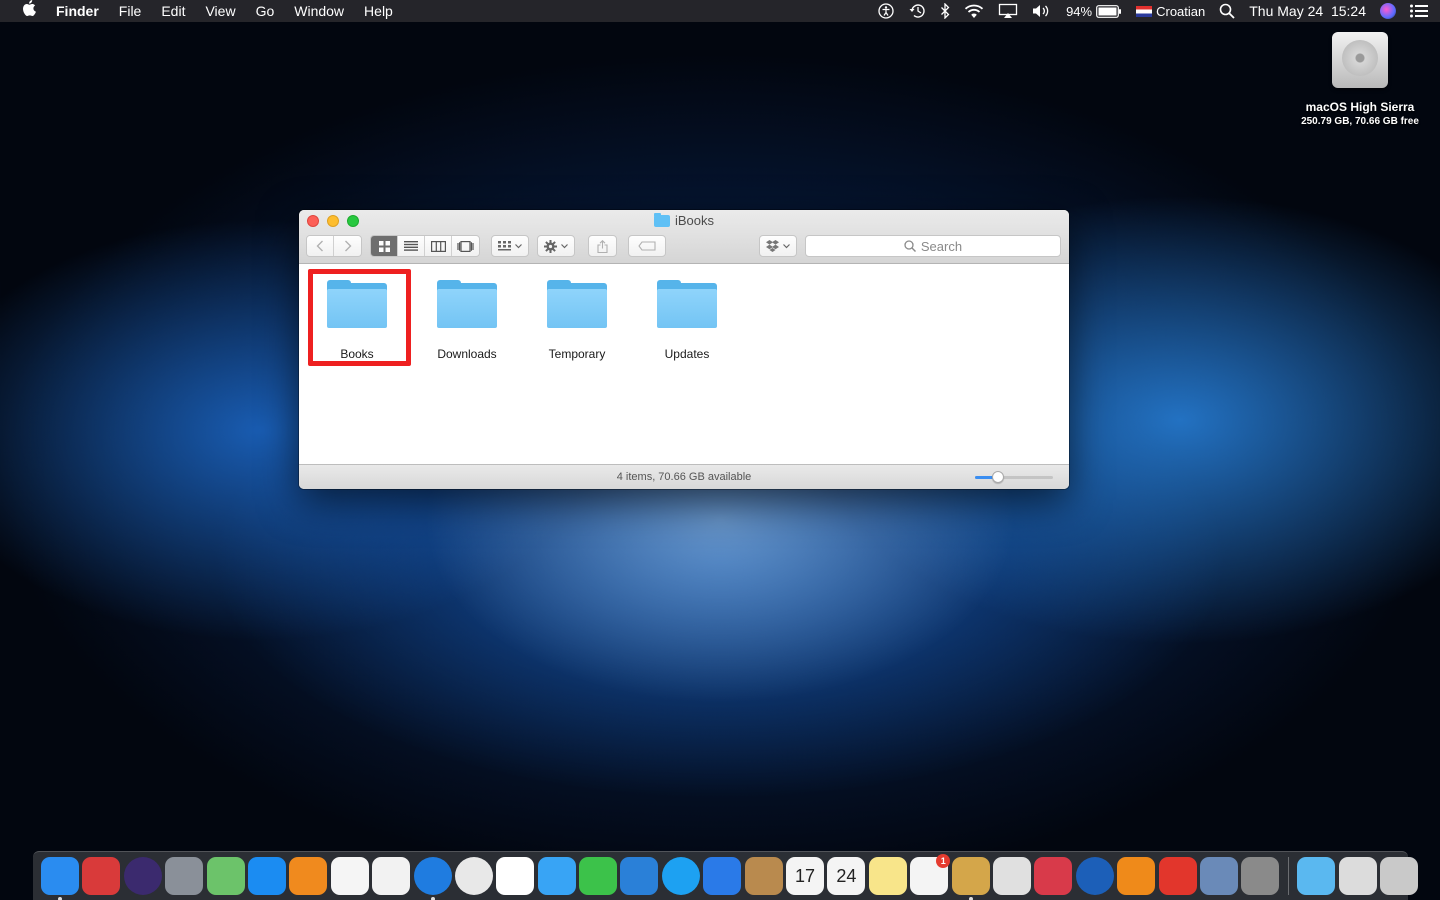 The image size is (1440, 900). What do you see at coordinates (391, 876) in the screenshot?
I see `dock-app-photos` at bounding box center [391, 876].